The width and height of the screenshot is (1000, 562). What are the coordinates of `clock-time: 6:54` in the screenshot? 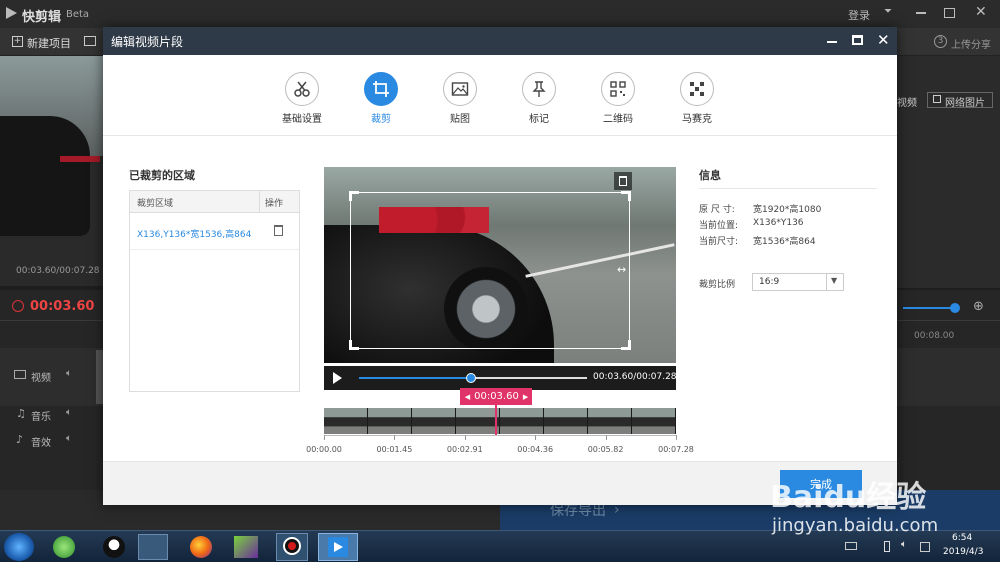 It's located at (962, 538).